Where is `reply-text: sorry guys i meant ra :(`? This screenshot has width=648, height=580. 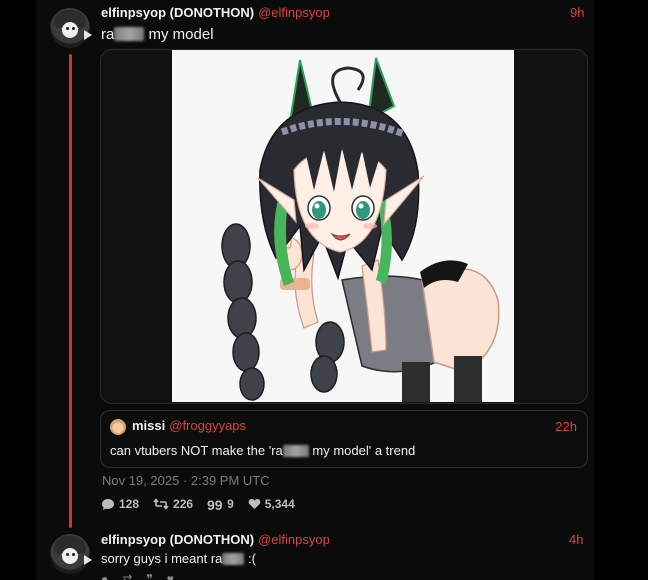 reply-text: sorry guys i meant ra :( is located at coordinates (178, 558).